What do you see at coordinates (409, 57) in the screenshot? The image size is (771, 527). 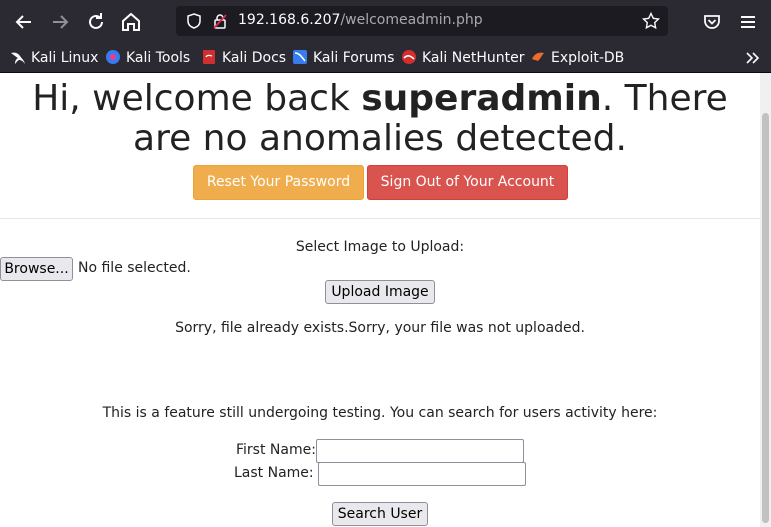 I see `kali-nethunter-icon` at bounding box center [409, 57].